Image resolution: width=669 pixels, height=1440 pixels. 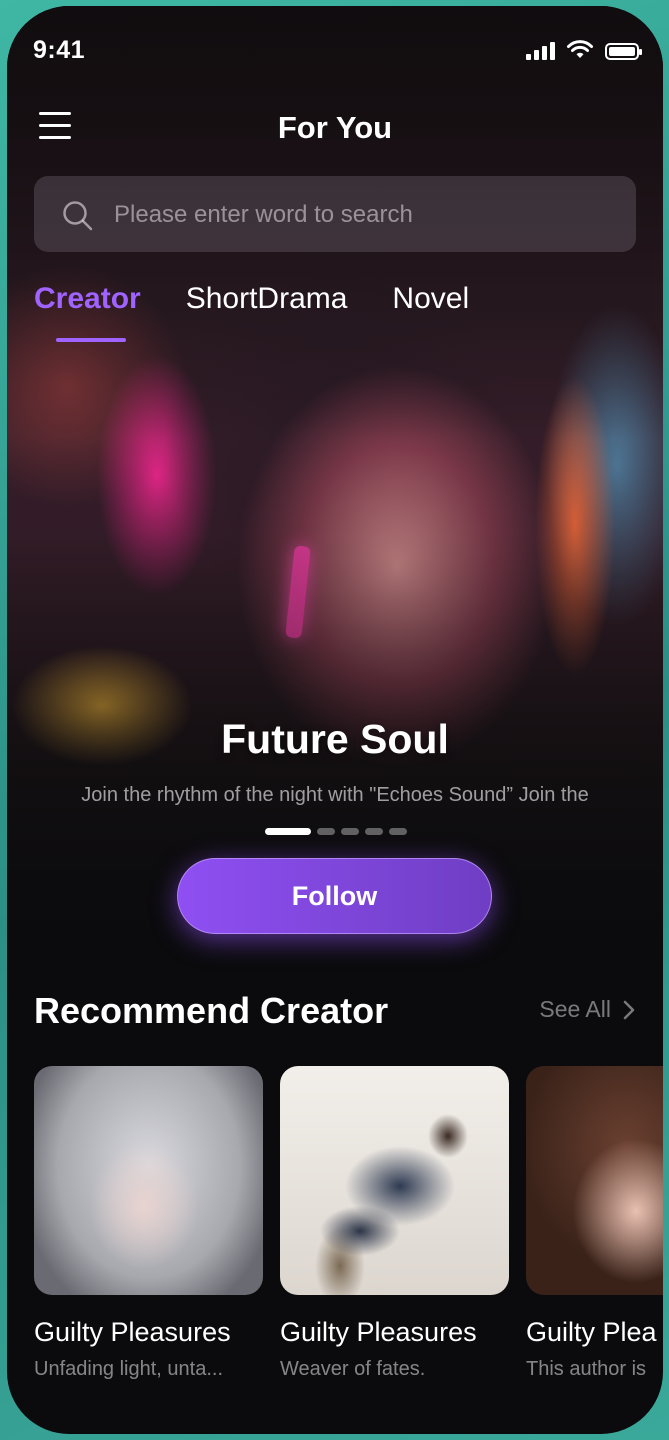 I want to click on tab-novel-label: Novel, so click(x=431, y=298).